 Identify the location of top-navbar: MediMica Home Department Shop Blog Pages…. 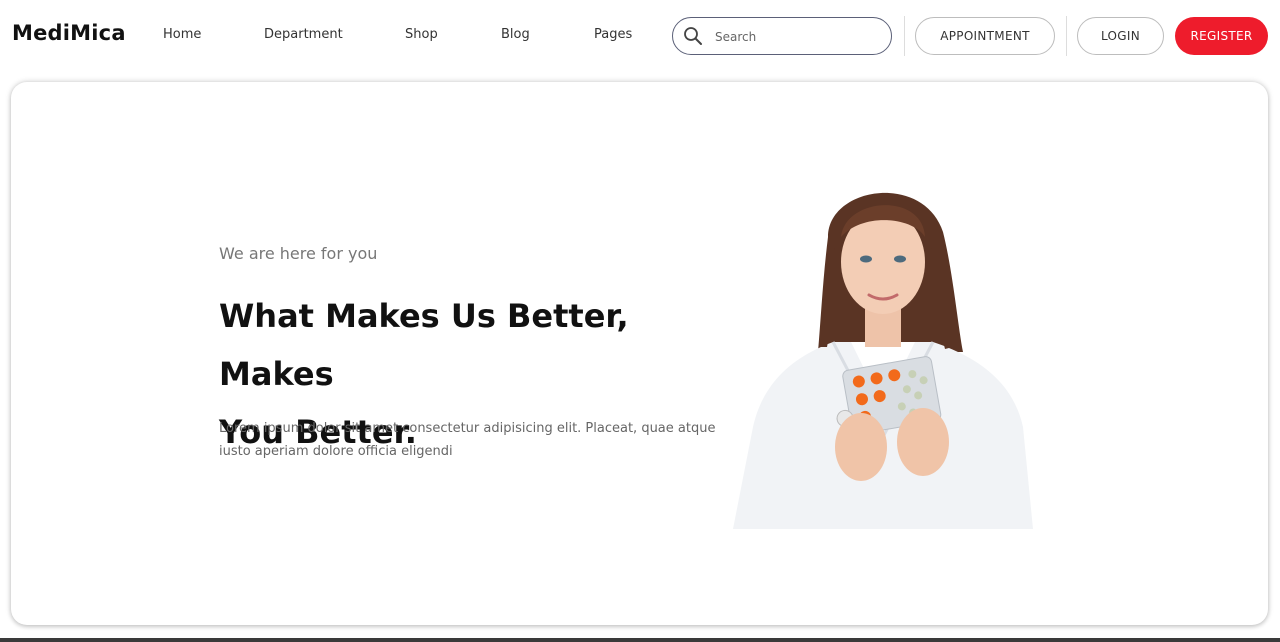
(640, 36).